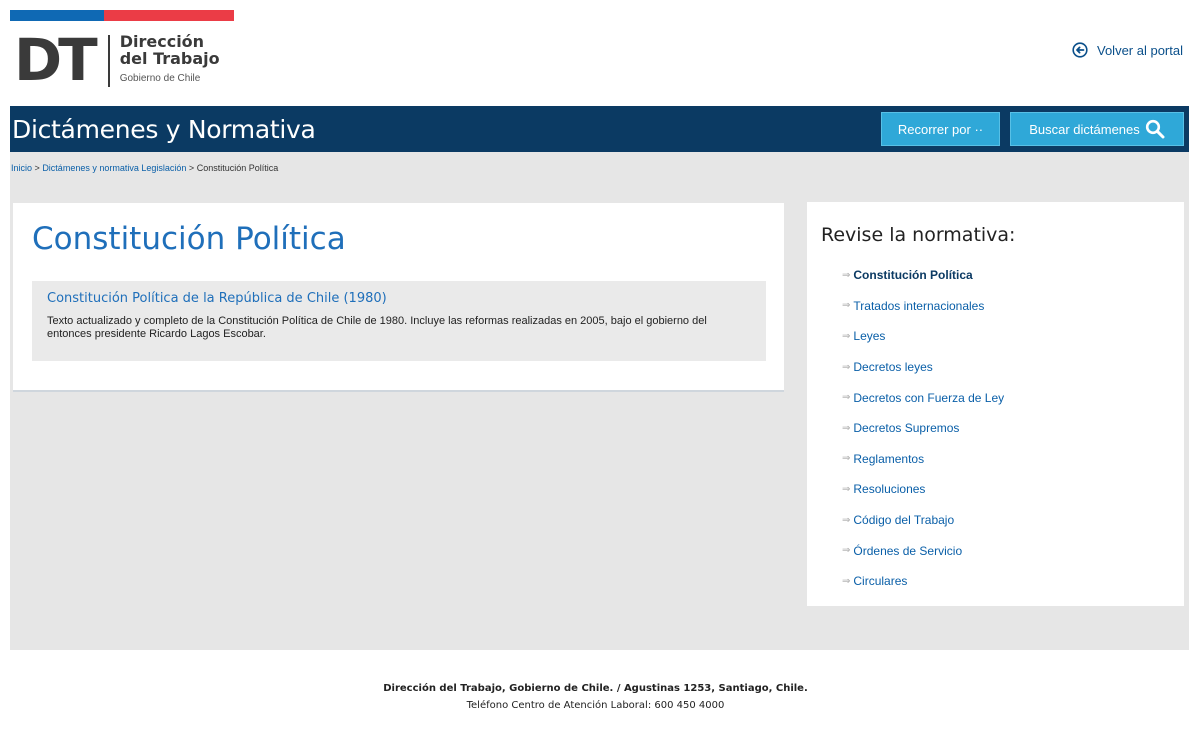 This screenshot has height=745, width=1191. I want to click on back-to-portal-link: Volver al portal, so click(1127, 50).